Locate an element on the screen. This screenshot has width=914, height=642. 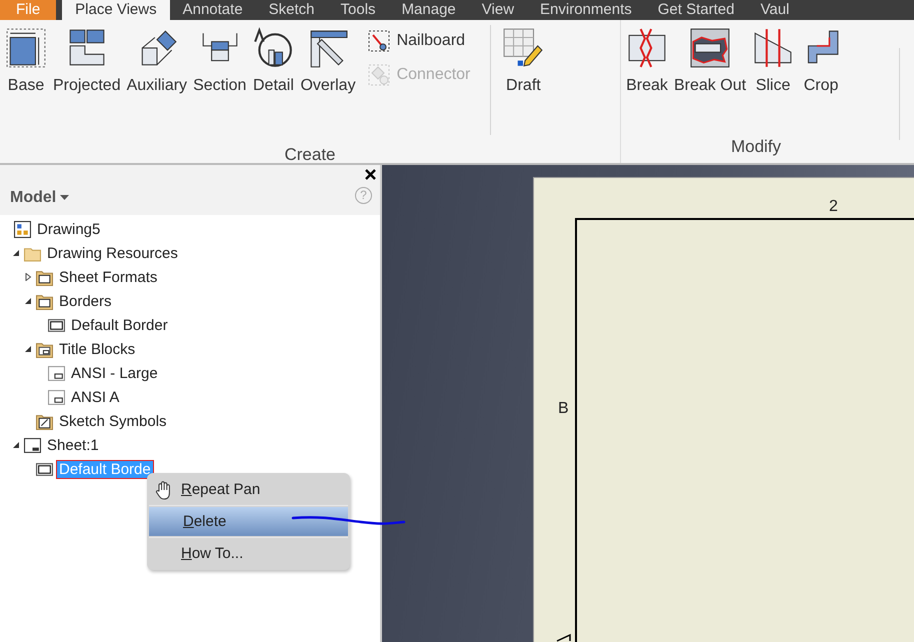
zone-label: B is located at coordinates (563, 409).